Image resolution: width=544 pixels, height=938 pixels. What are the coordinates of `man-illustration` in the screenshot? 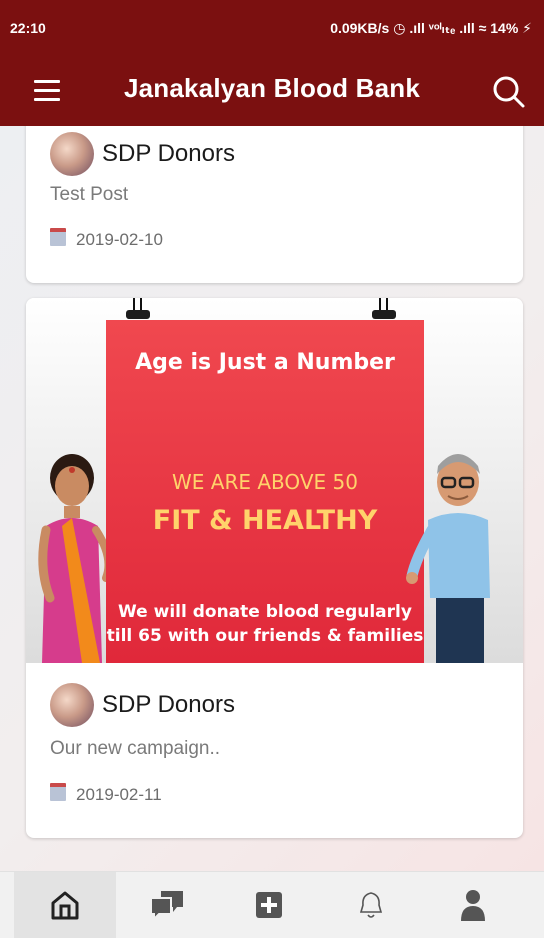 It's located at (448, 558).